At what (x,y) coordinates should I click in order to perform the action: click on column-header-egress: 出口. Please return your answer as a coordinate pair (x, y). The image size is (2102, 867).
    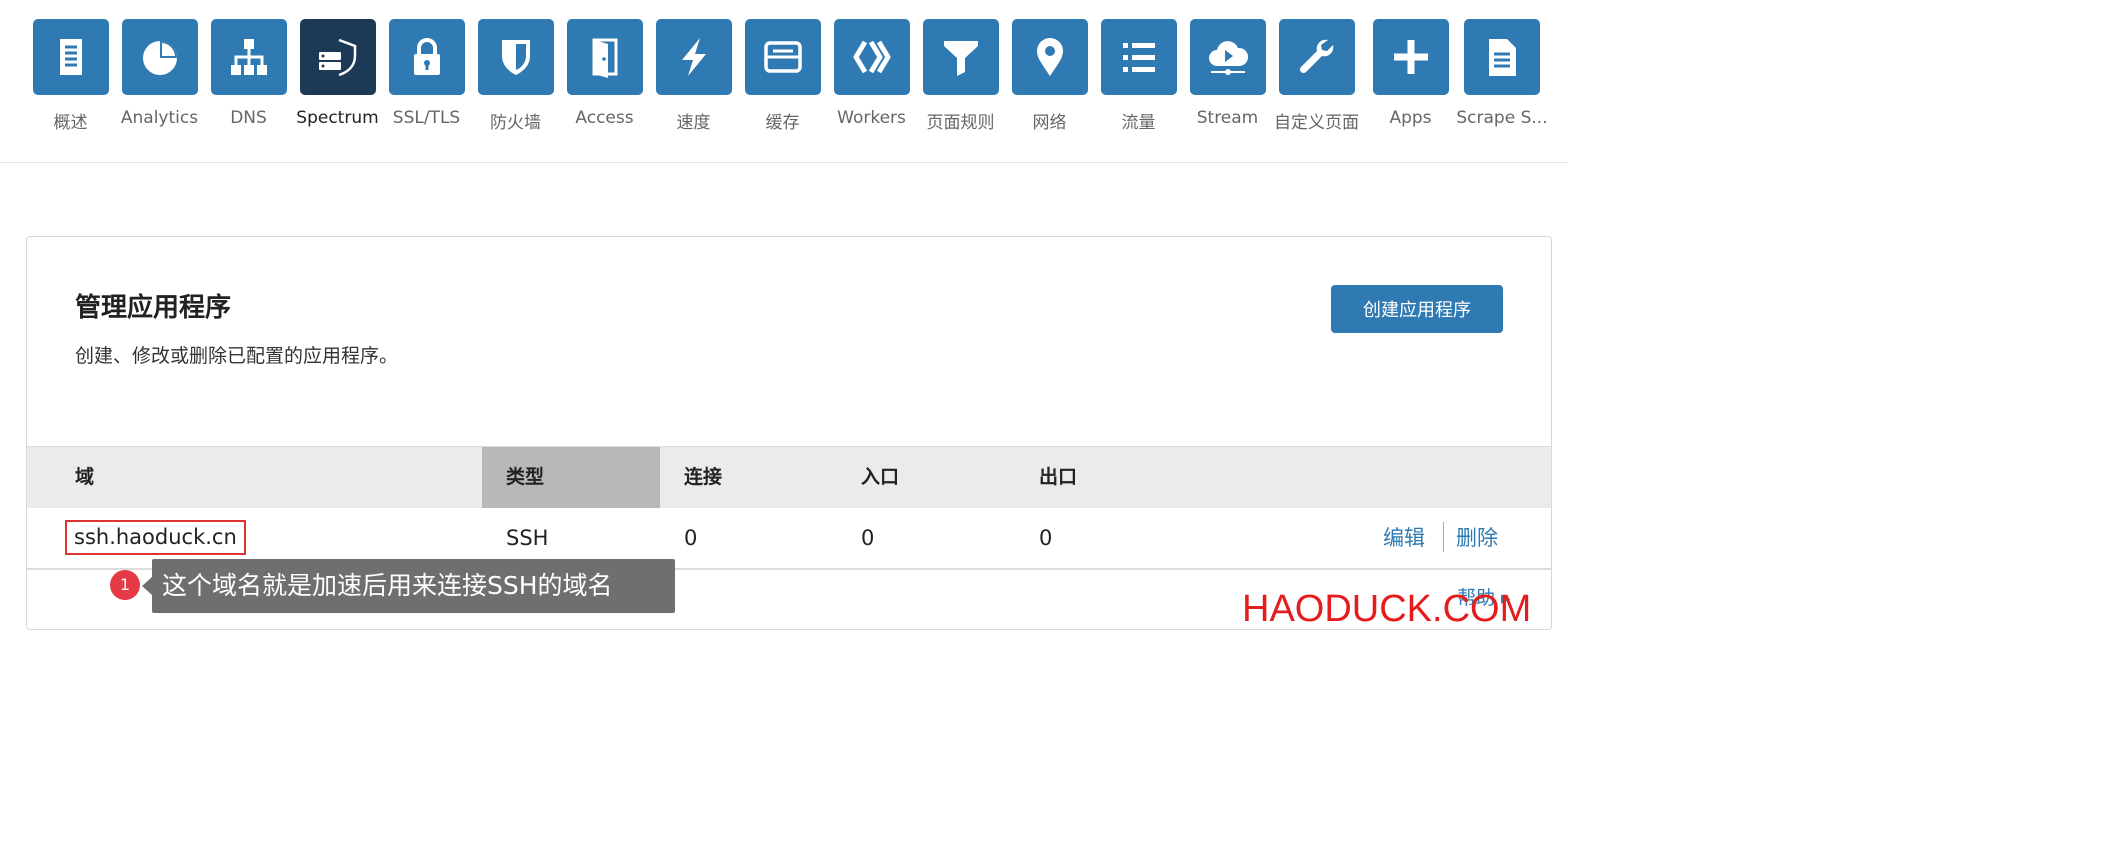
    Looking at the image, I should click on (1058, 477).